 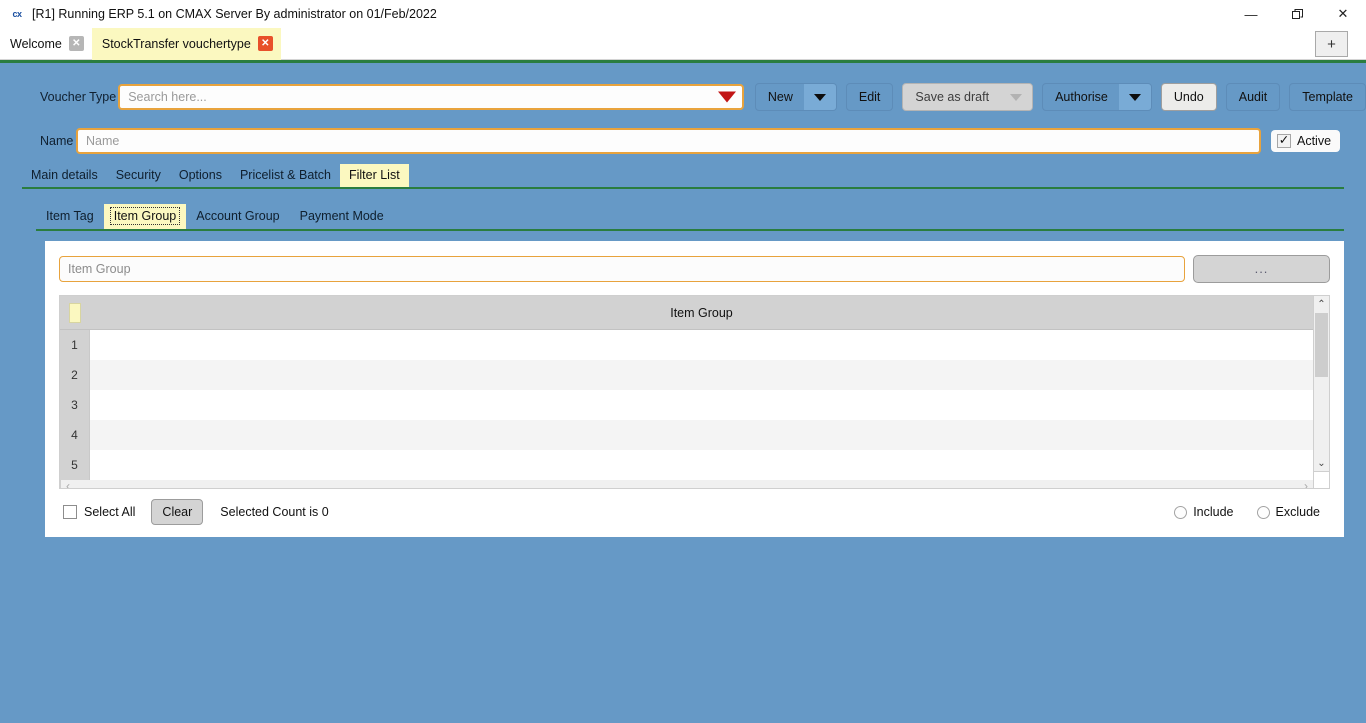 I want to click on voucher-type-label: Voucher Type, so click(x=78, y=97).